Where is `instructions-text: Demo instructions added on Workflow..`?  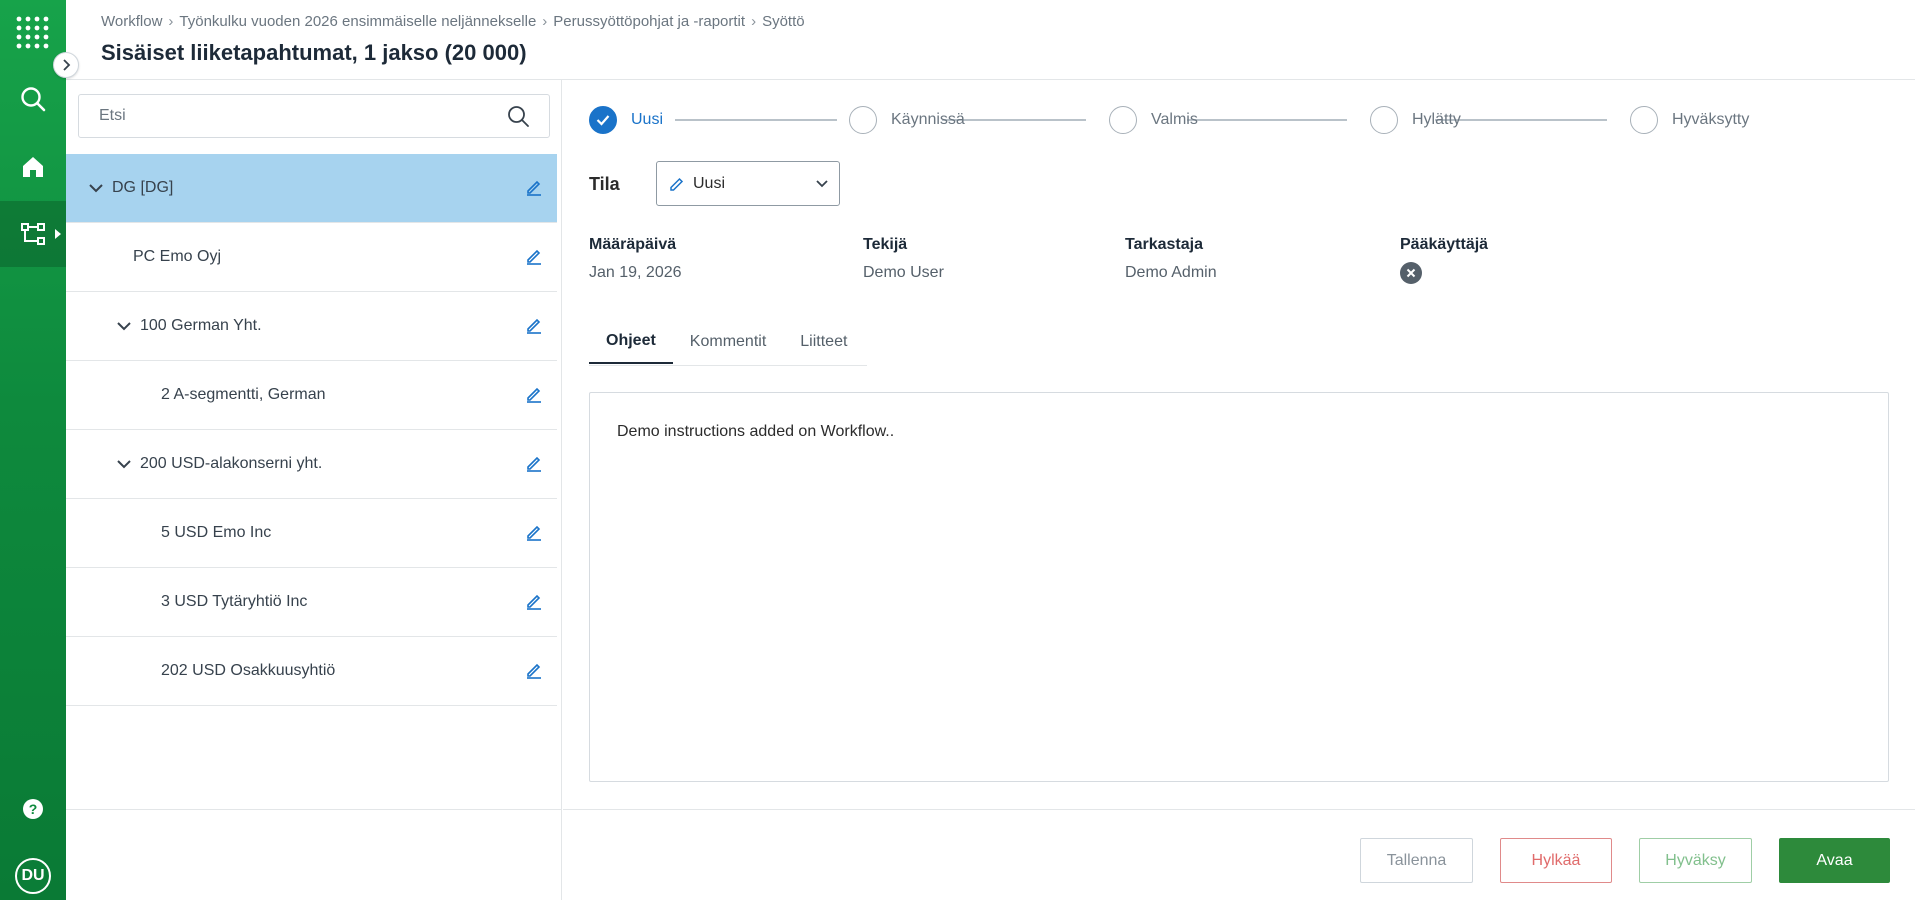 instructions-text: Demo instructions added on Workflow.. is located at coordinates (756, 431).